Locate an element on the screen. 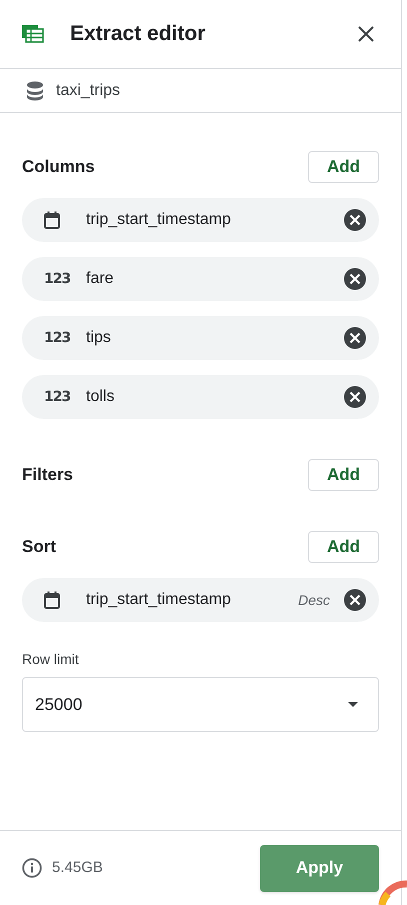 The image size is (407, 905). database-icon is located at coordinates (35, 90).